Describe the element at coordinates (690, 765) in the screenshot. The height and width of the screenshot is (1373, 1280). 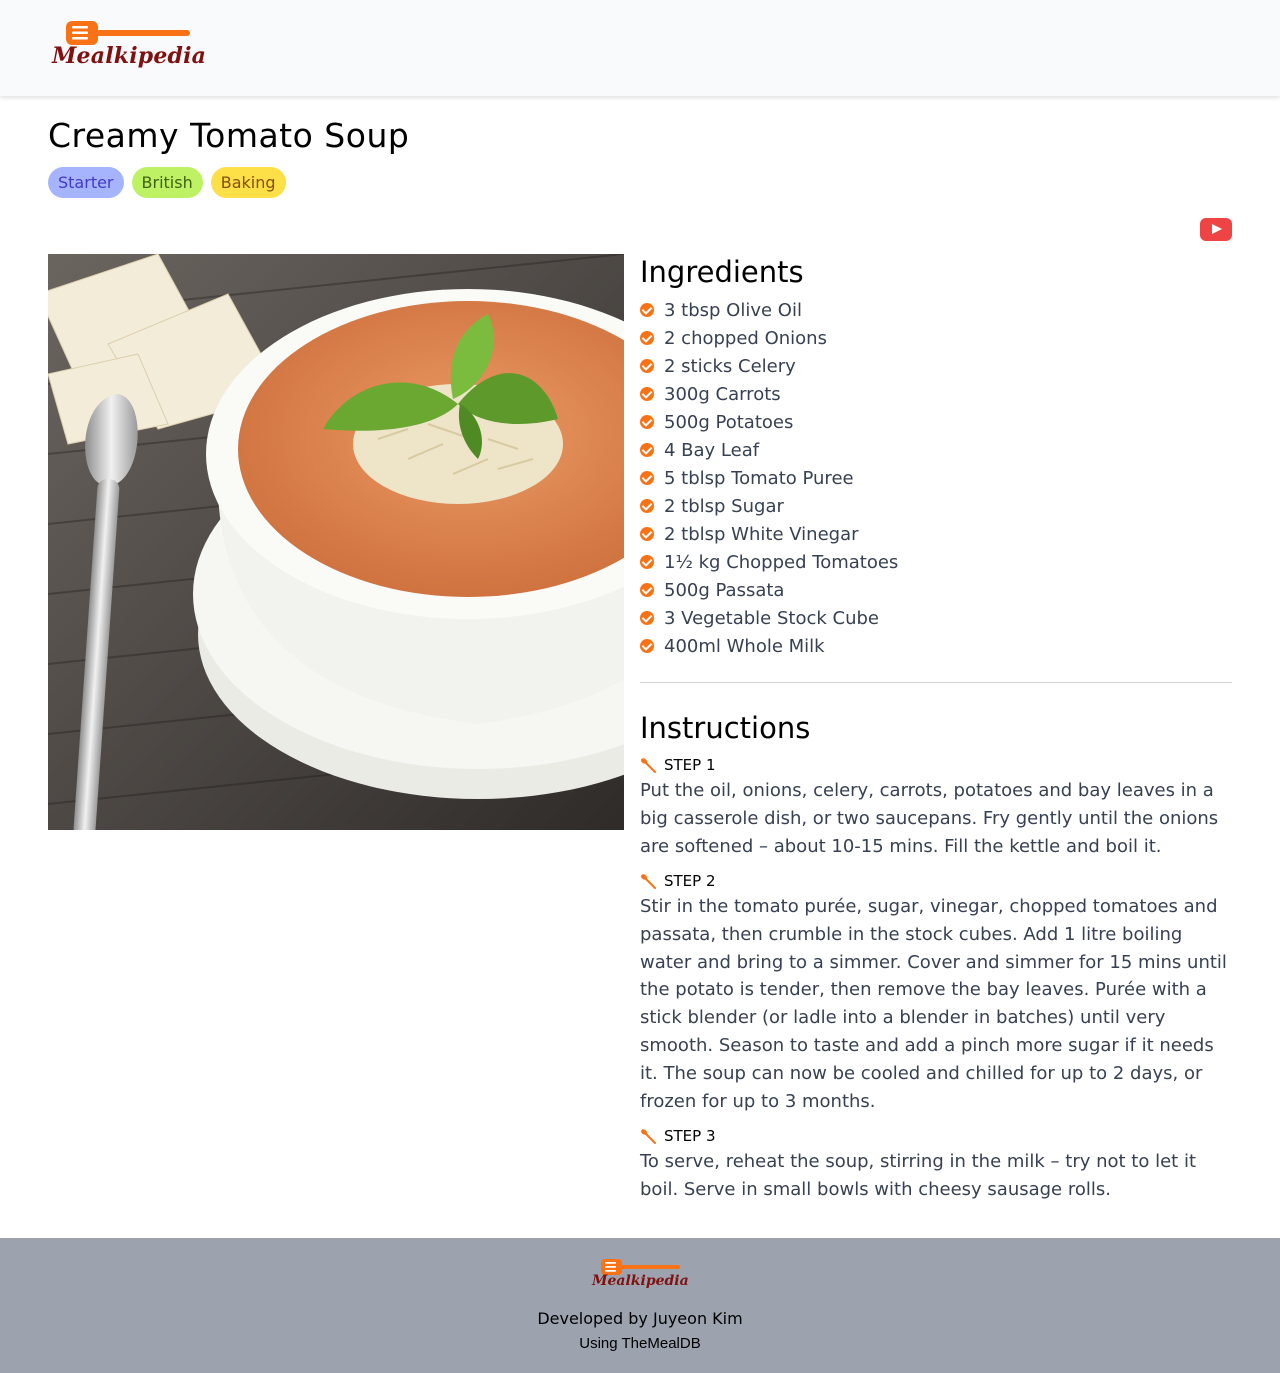
I see `step-label-text: STEP 1` at that location.